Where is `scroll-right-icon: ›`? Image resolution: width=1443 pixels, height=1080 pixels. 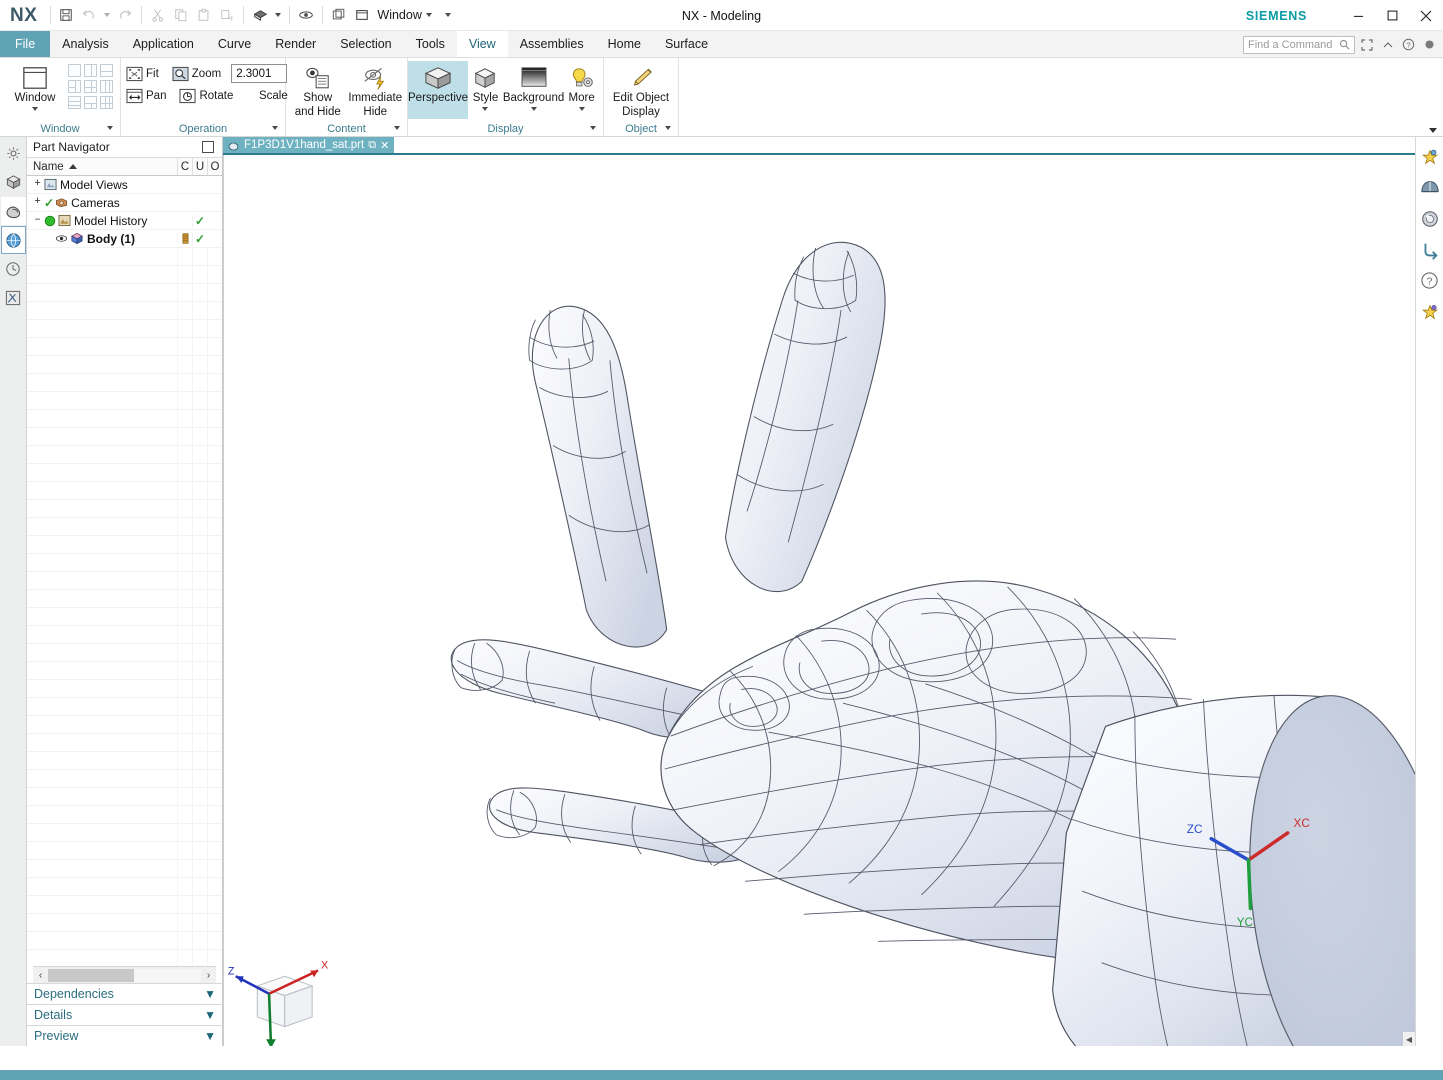
scroll-right-icon: › is located at coordinates (208, 975).